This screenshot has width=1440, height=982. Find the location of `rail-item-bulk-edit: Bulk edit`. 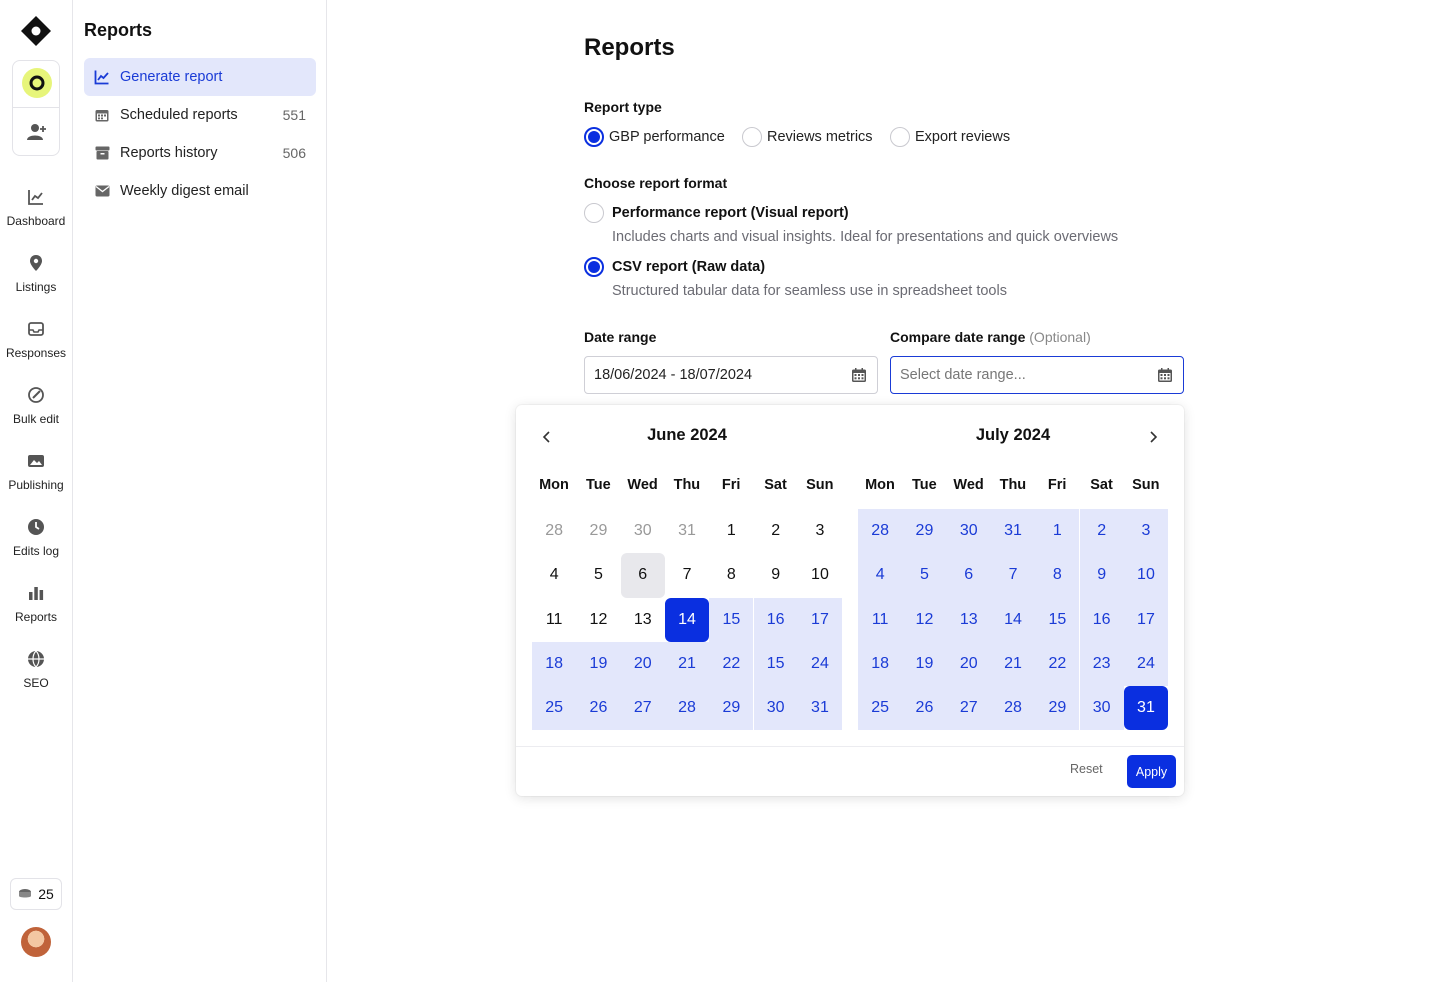

rail-item-bulk-edit: Bulk edit is located at coordinates (36, 406).